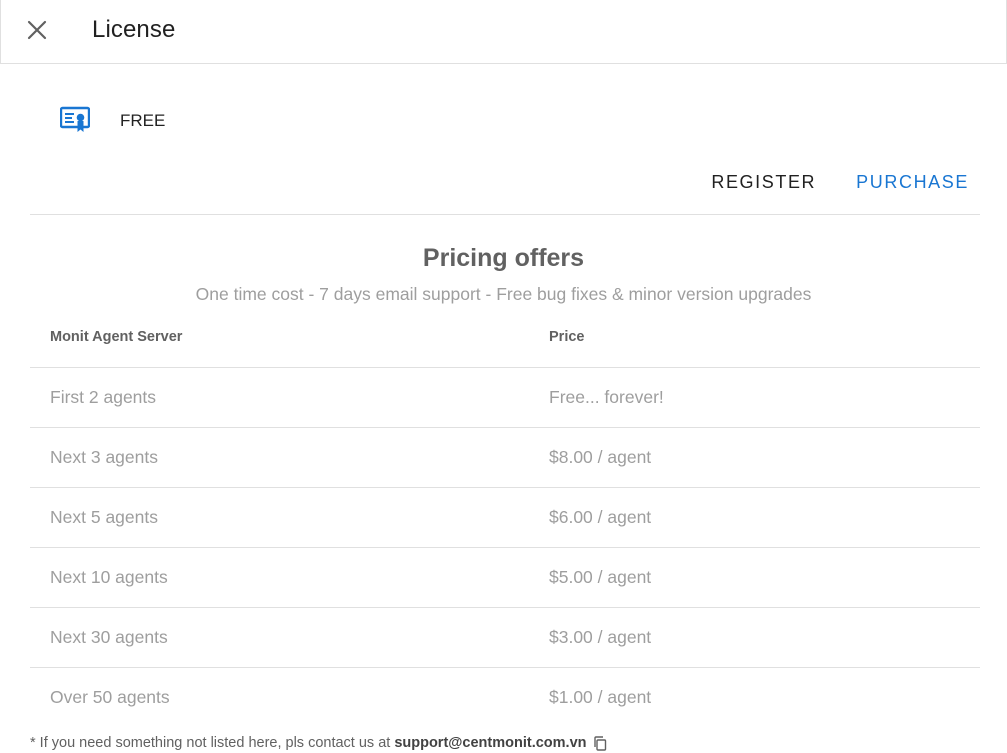  I want to click on table-row: Over 50 agents $1.00 / agent, so click(505, 697).